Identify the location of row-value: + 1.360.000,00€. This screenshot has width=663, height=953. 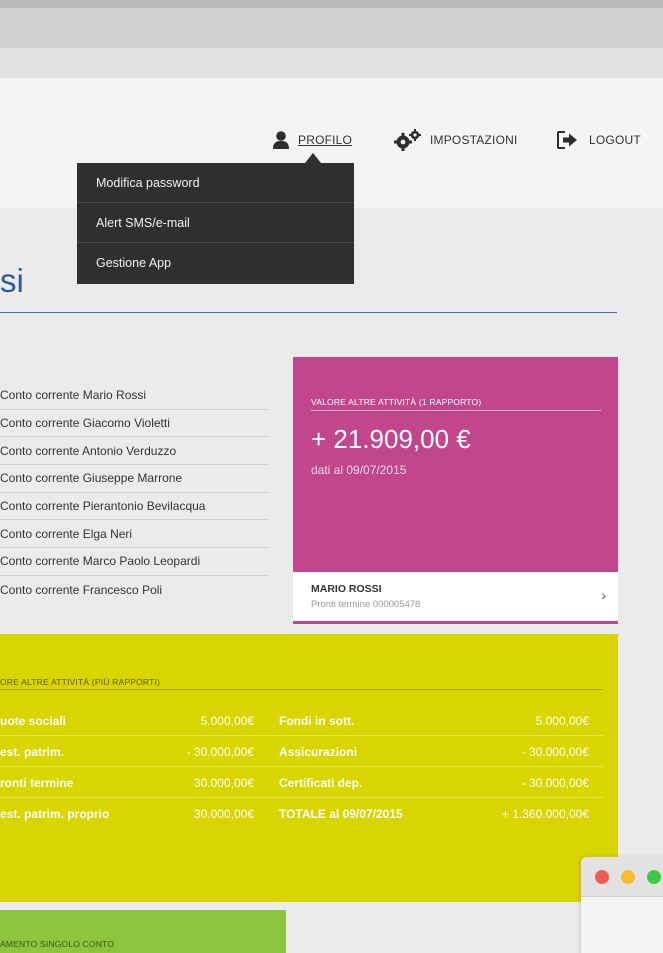
(545, 814).